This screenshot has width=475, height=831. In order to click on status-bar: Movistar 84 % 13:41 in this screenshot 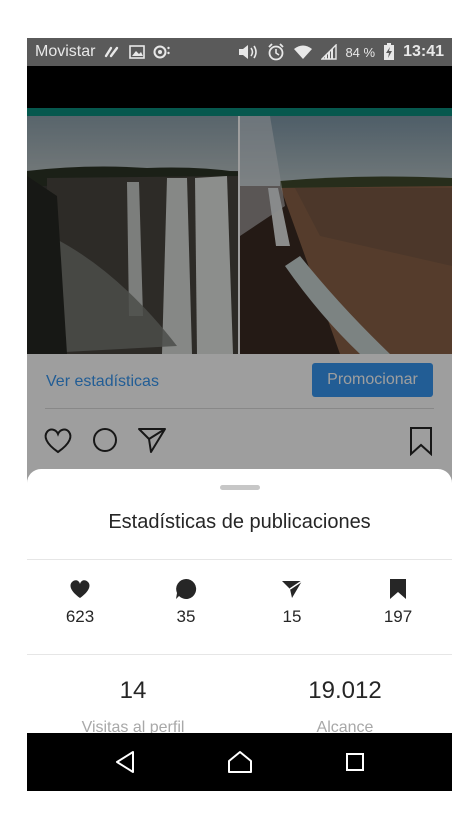, I will do `click(239, 52)`.